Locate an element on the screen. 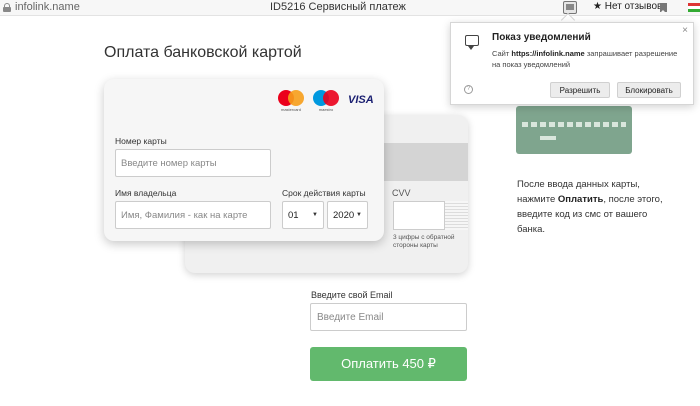 This screenshot has height=406, width=700. close-icon: × is located at coordinates (685, 30).